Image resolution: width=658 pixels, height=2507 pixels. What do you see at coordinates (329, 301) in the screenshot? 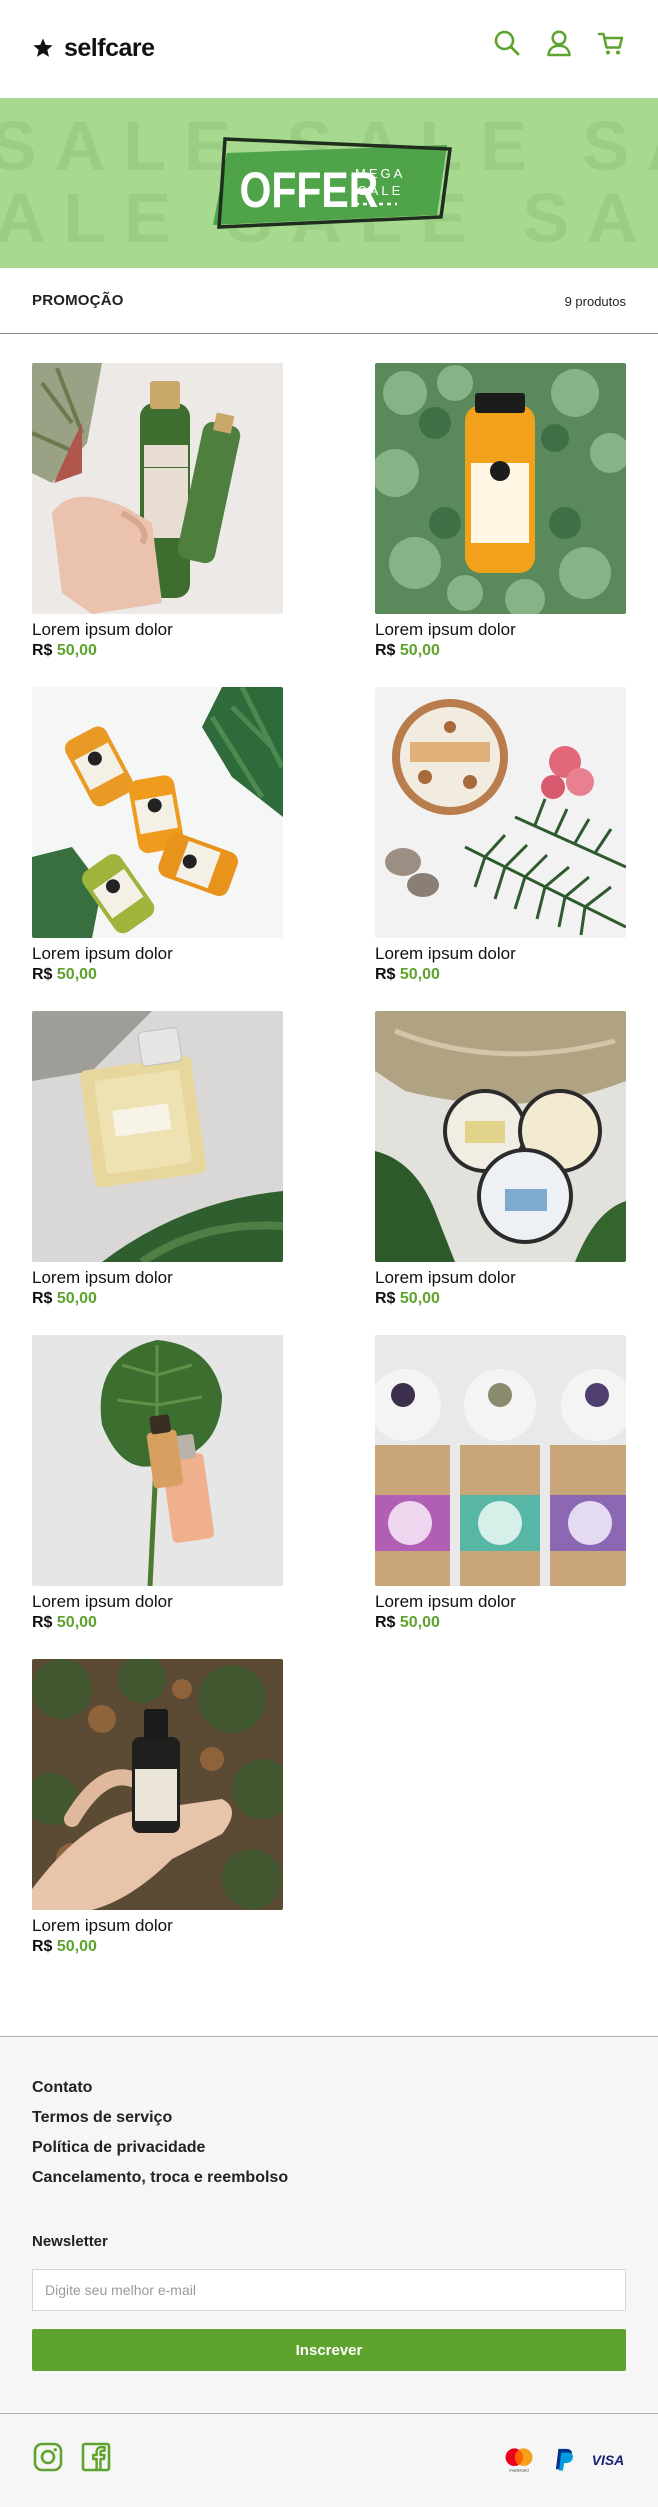
I see `collection-header: PROMOÇÃO 9 produtos` at bounding box center [329, 301].